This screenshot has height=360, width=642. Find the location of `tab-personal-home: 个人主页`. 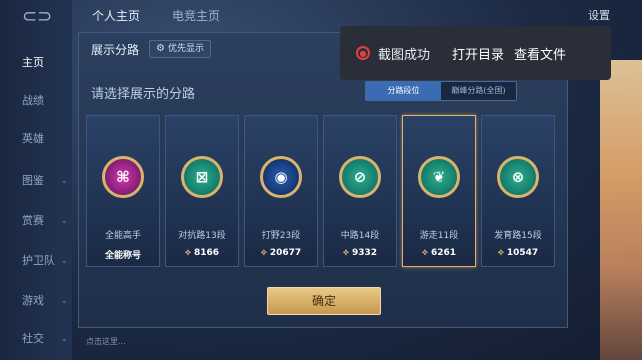

tab-personal-home: 个人主页 is located at coordinates (116, 15).